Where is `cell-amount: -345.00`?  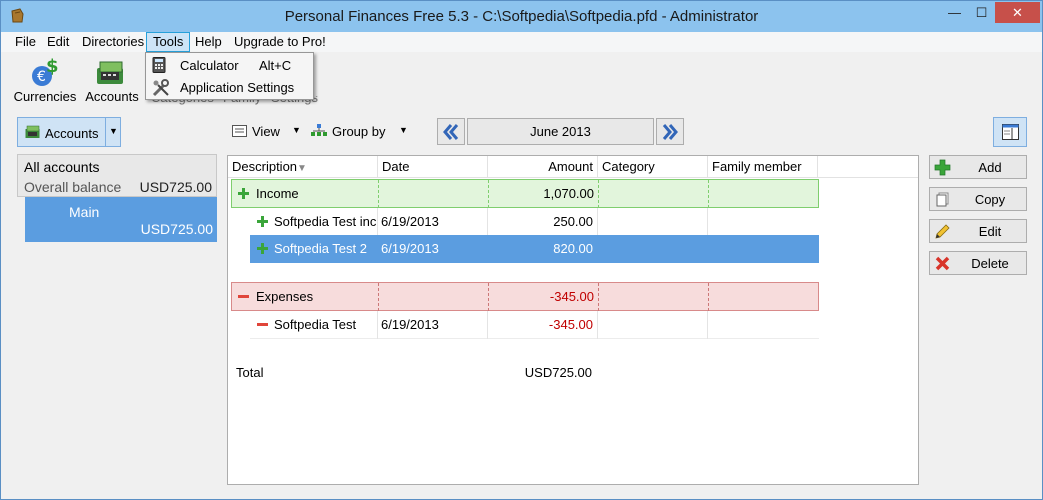
cell-amount: -345.00 is located at coordinates (570, 324).